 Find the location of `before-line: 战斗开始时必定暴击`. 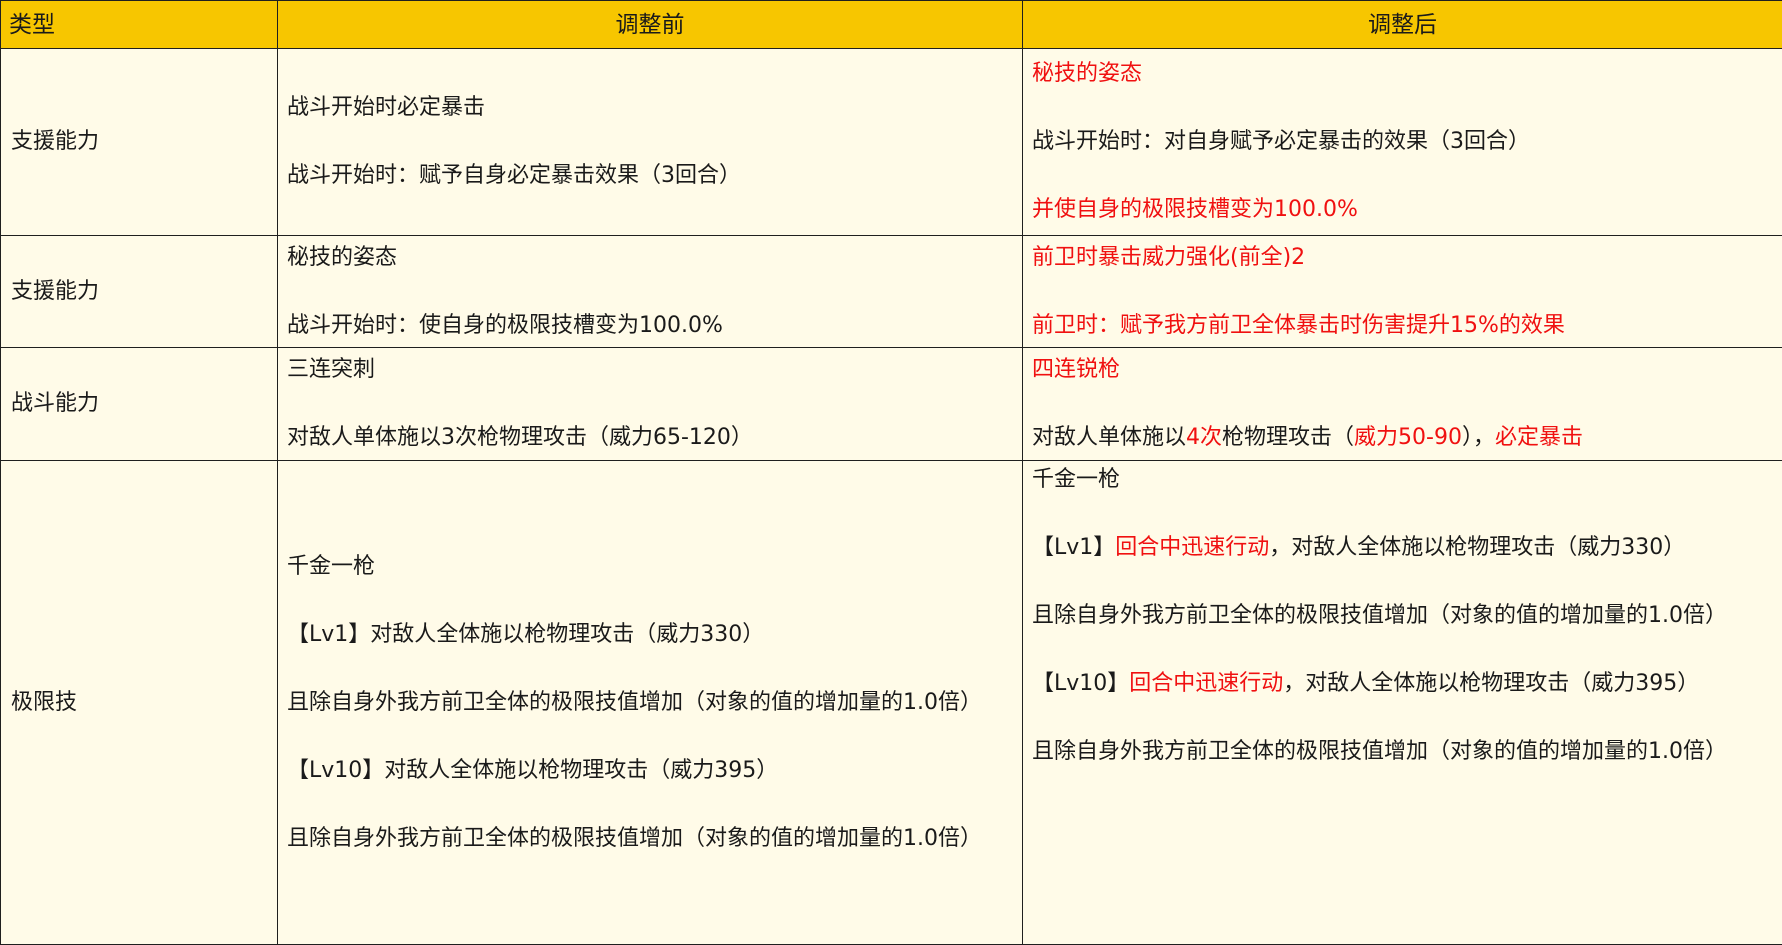

before-line: 战斗开始时必定暴击 is located at coordinates (649, 108).